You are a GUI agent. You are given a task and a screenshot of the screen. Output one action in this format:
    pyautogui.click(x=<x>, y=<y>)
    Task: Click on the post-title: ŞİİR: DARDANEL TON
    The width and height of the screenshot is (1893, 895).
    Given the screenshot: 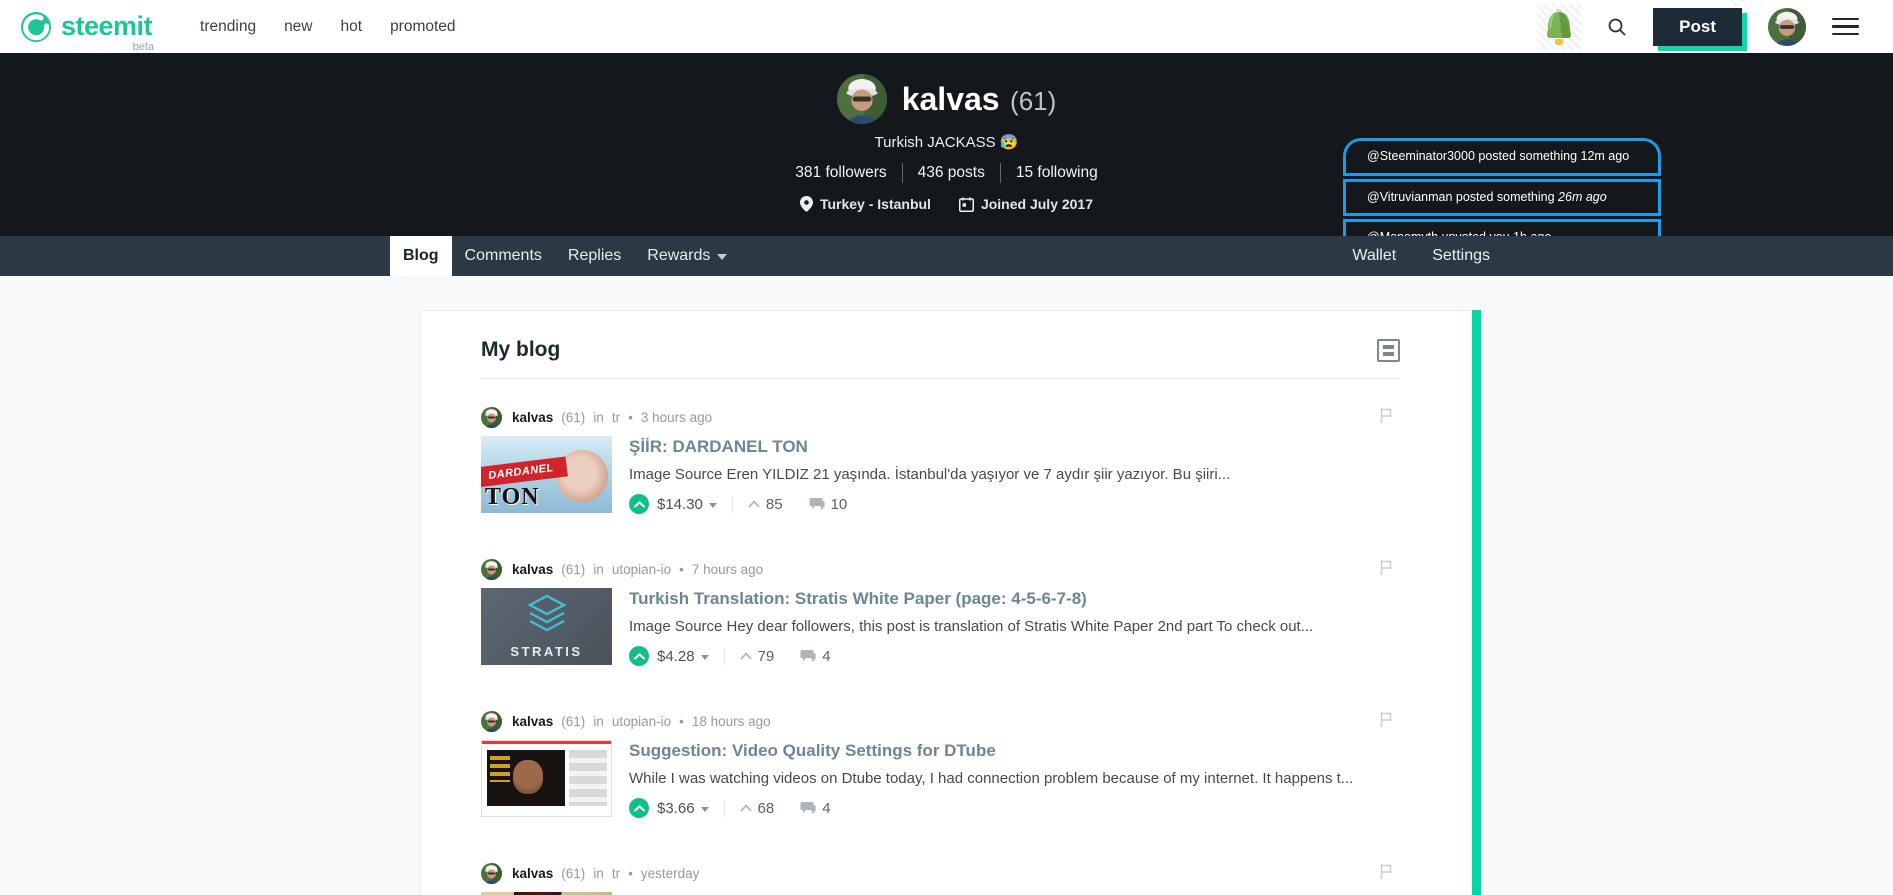 What is the action you would take?
    pyautogui.click(x=1014, y=447)
    